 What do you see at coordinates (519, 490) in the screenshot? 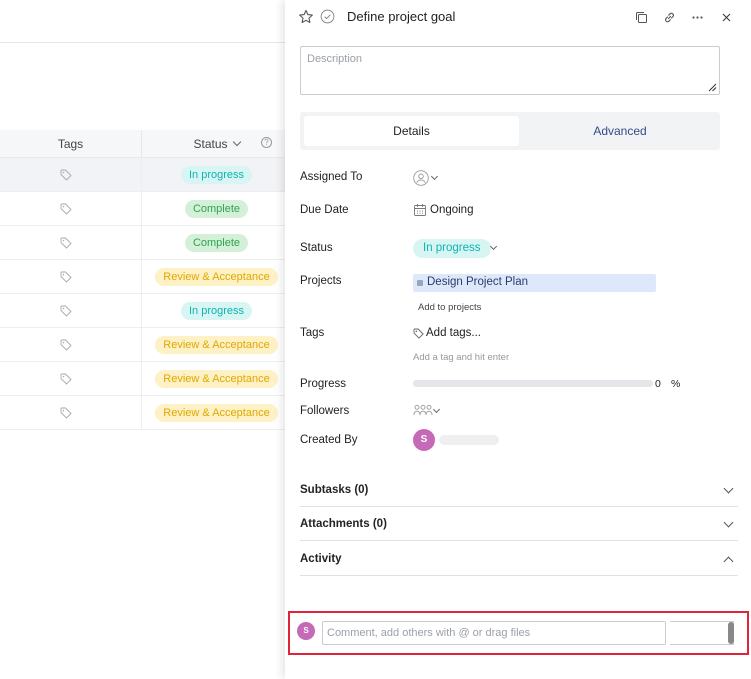
I see `subtasks-section: Subtasks (0)` at bounding box center [519, 490].